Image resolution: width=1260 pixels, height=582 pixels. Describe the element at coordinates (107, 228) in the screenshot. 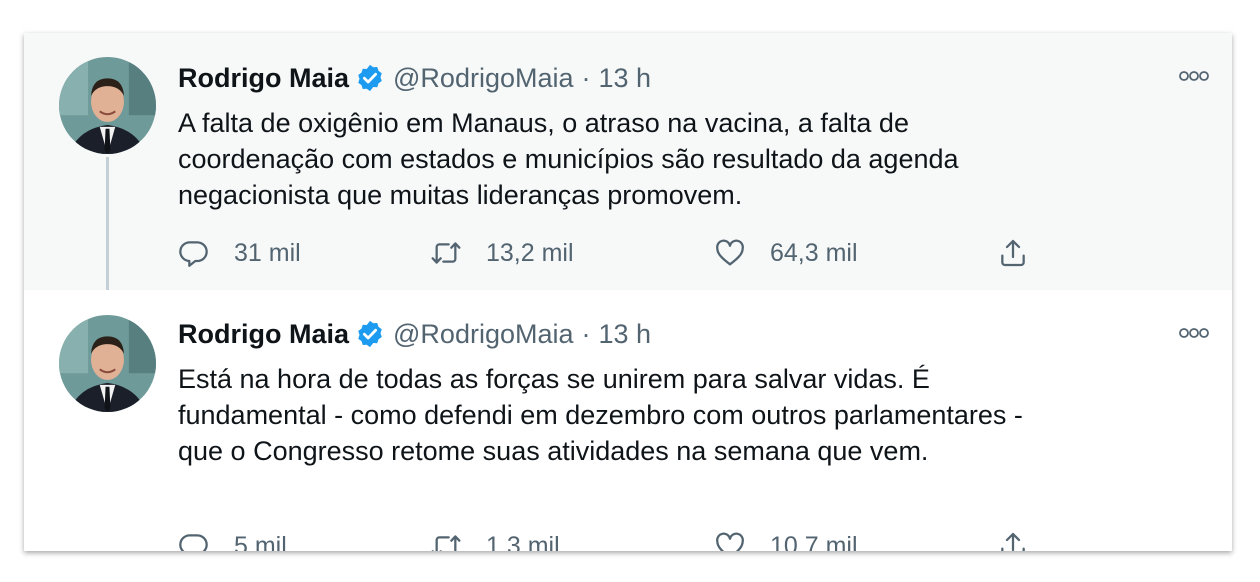

I see `thread-connector-line` at that location.